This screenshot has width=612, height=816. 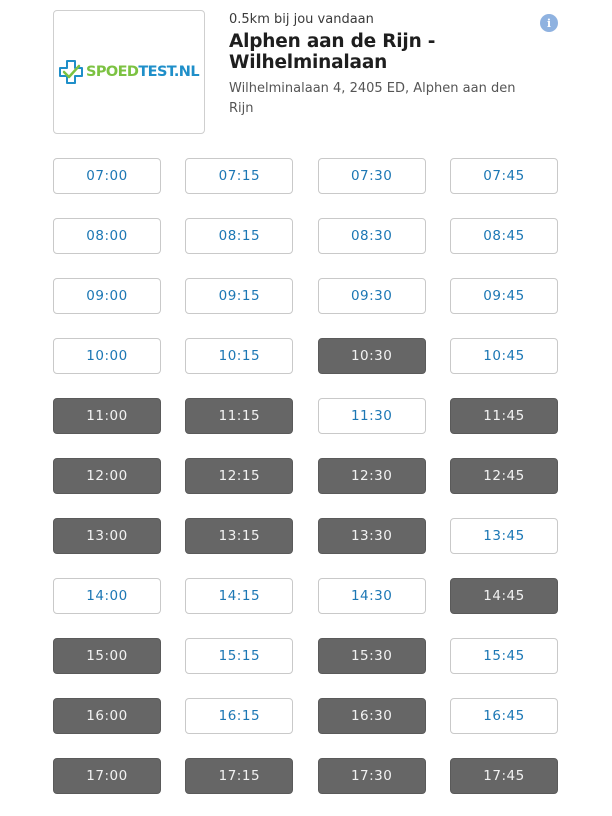 What do you see at coordinates (371, 296) in the screenshot?
I see `time-slot-button: 09:30` at bounding box center [371, 296].